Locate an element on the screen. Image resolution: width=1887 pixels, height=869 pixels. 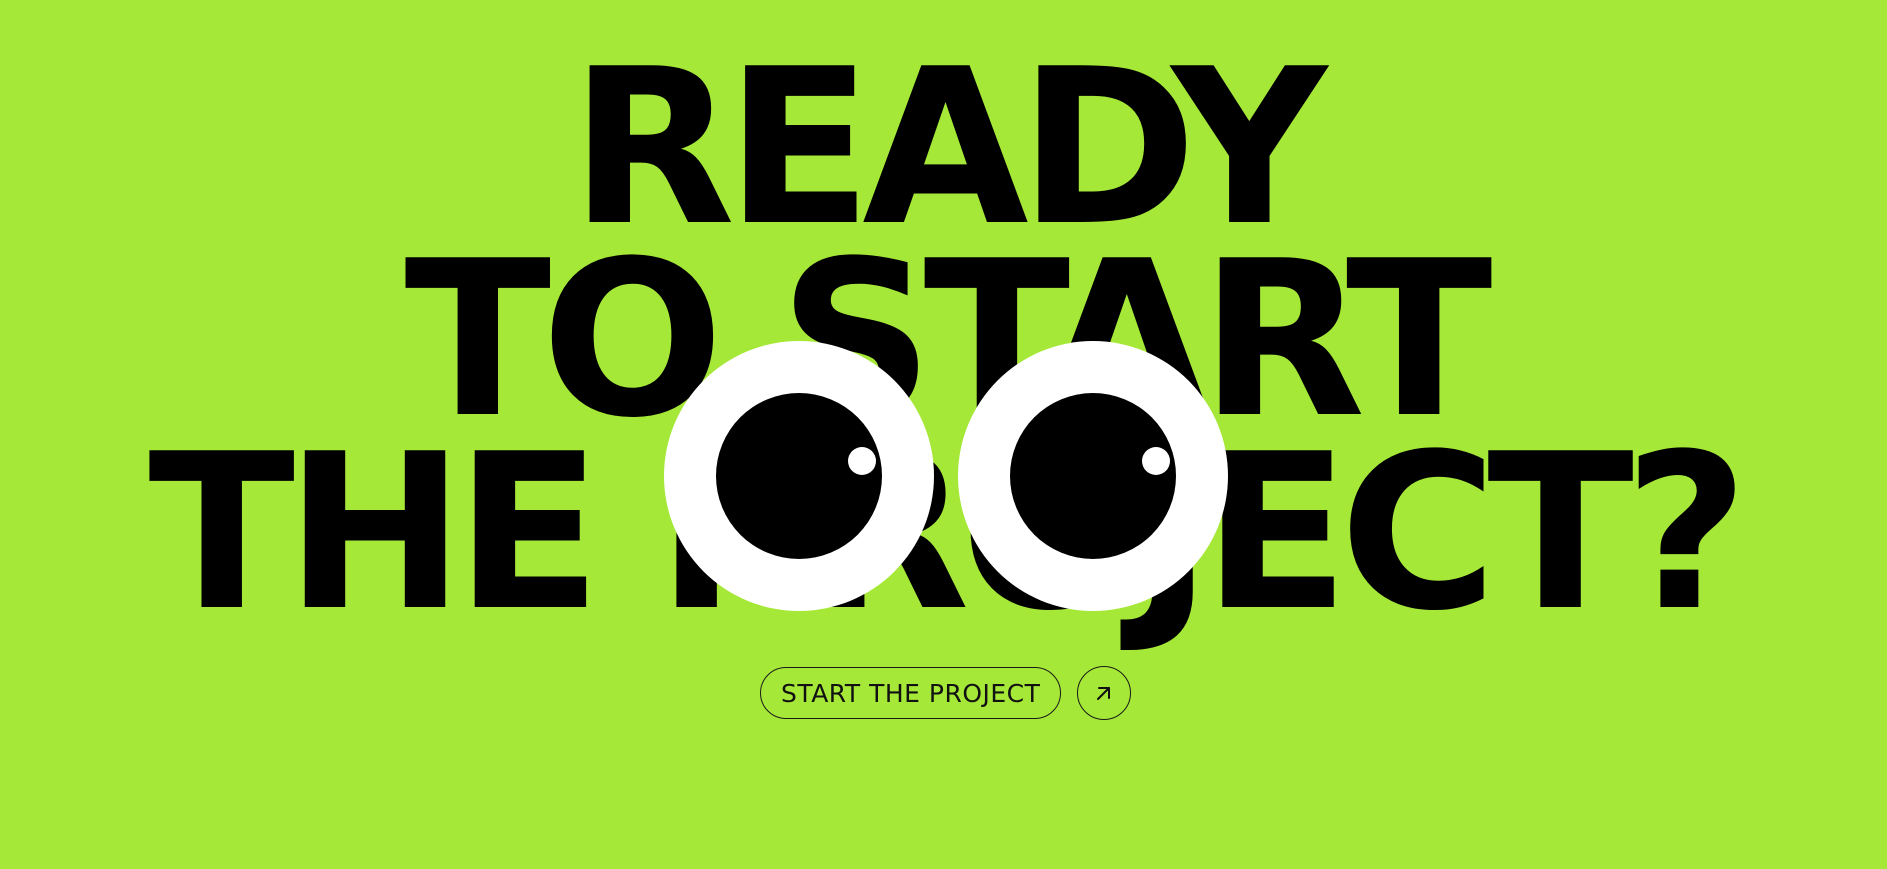
left-pupil is located at coordinates (799, 476).